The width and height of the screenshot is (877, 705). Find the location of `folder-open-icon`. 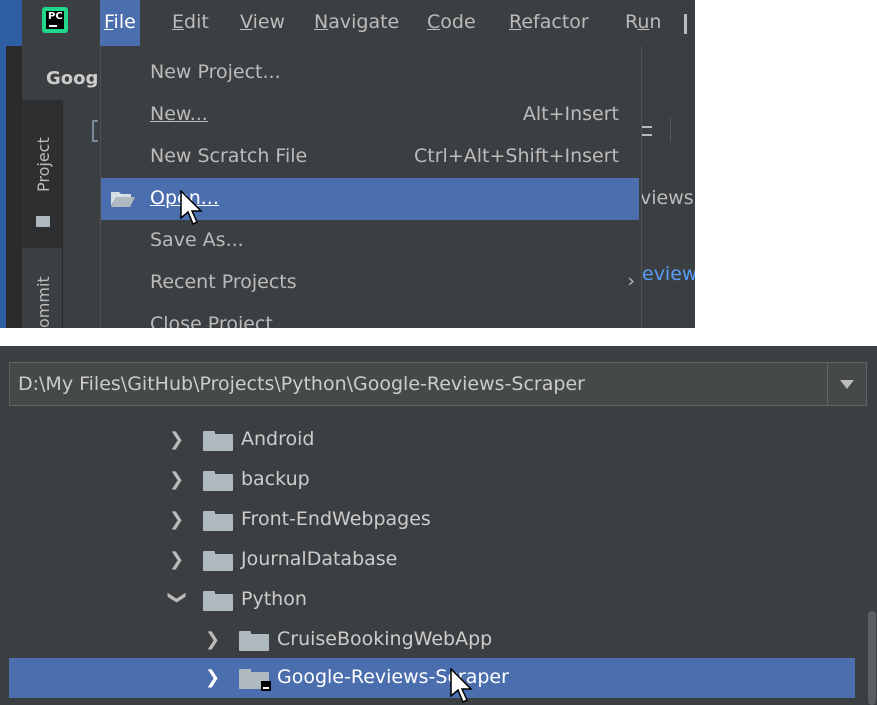

folder-open-icon is located at coordinates (123, 199).